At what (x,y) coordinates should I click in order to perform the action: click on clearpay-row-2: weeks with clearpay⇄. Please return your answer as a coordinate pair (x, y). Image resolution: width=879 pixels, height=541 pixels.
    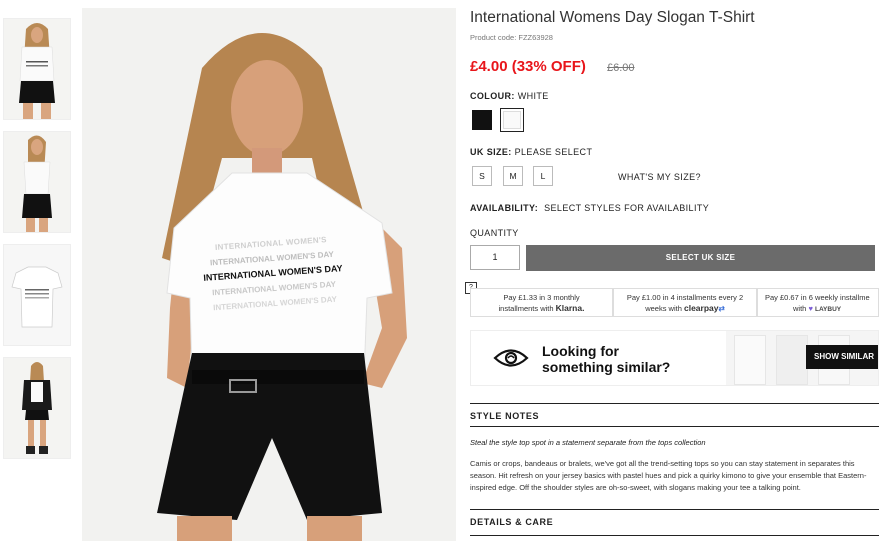
    Looking at the image, I should click on (685, 308).